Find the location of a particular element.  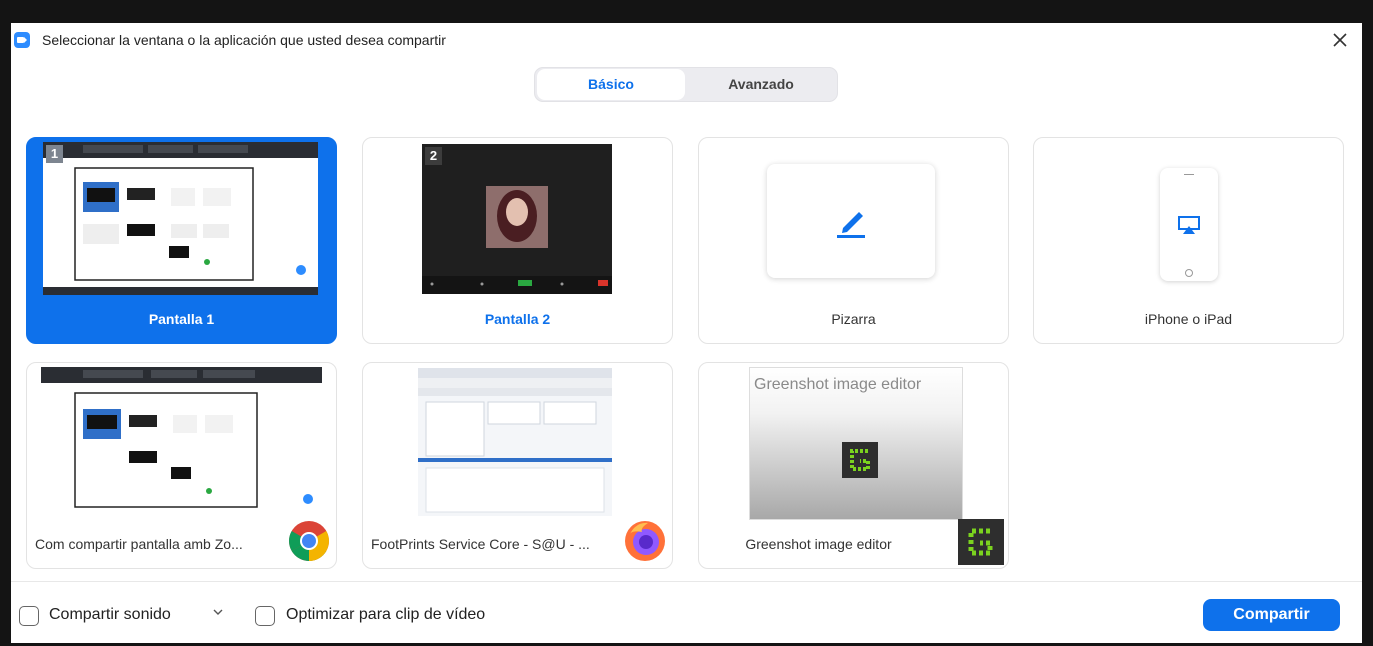

tab-basico: Básico is located at coordinates (611, 84).